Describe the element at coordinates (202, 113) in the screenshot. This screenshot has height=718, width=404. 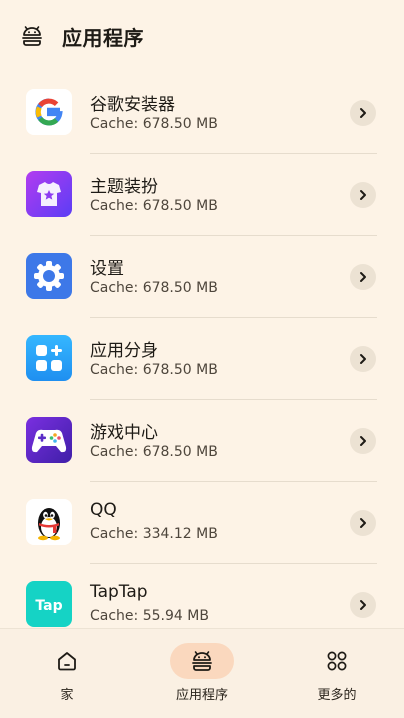
I see `list-item: 谷歌安装器 Cache: 678.50 MB` at that location.